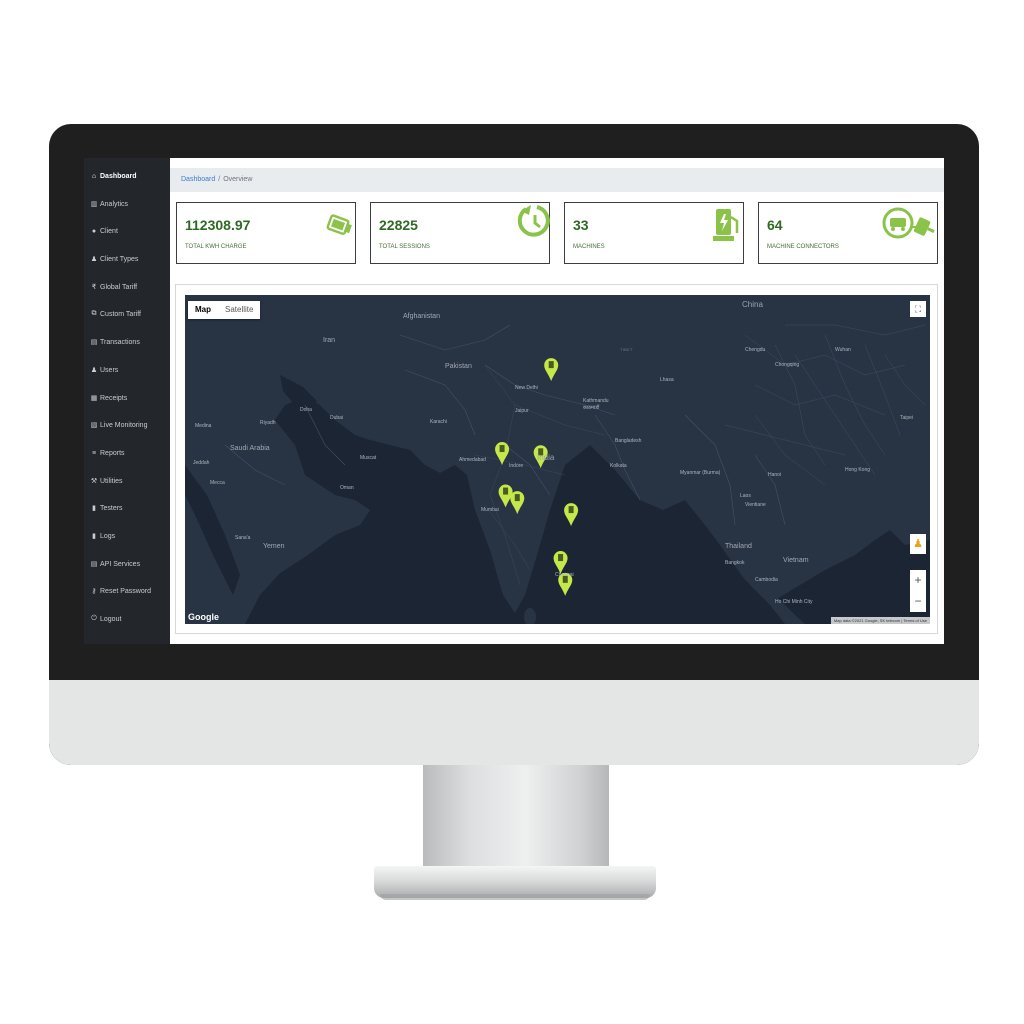 The image size is (1024, 1024). I want to click on map-label-china: China, so click(752, 304).